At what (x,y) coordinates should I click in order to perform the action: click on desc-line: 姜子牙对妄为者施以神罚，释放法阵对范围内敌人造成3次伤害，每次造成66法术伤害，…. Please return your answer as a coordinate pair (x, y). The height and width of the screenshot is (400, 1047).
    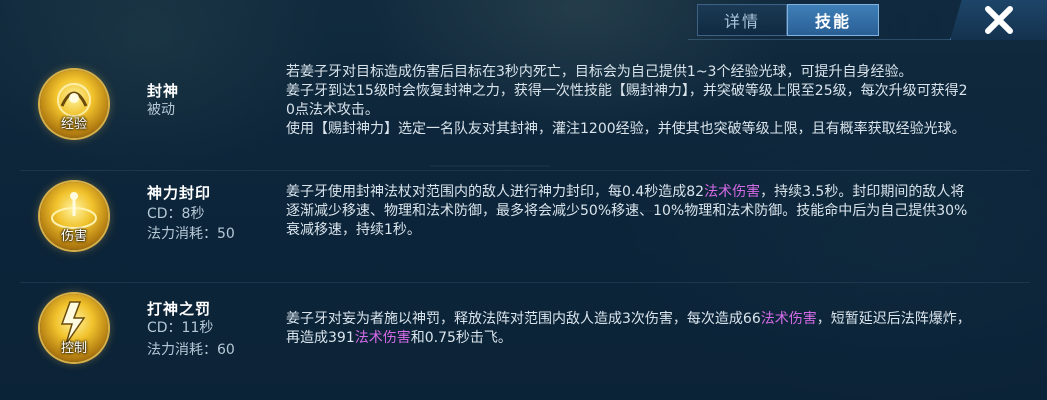
    Looking at the image, I should click on (661, 319).